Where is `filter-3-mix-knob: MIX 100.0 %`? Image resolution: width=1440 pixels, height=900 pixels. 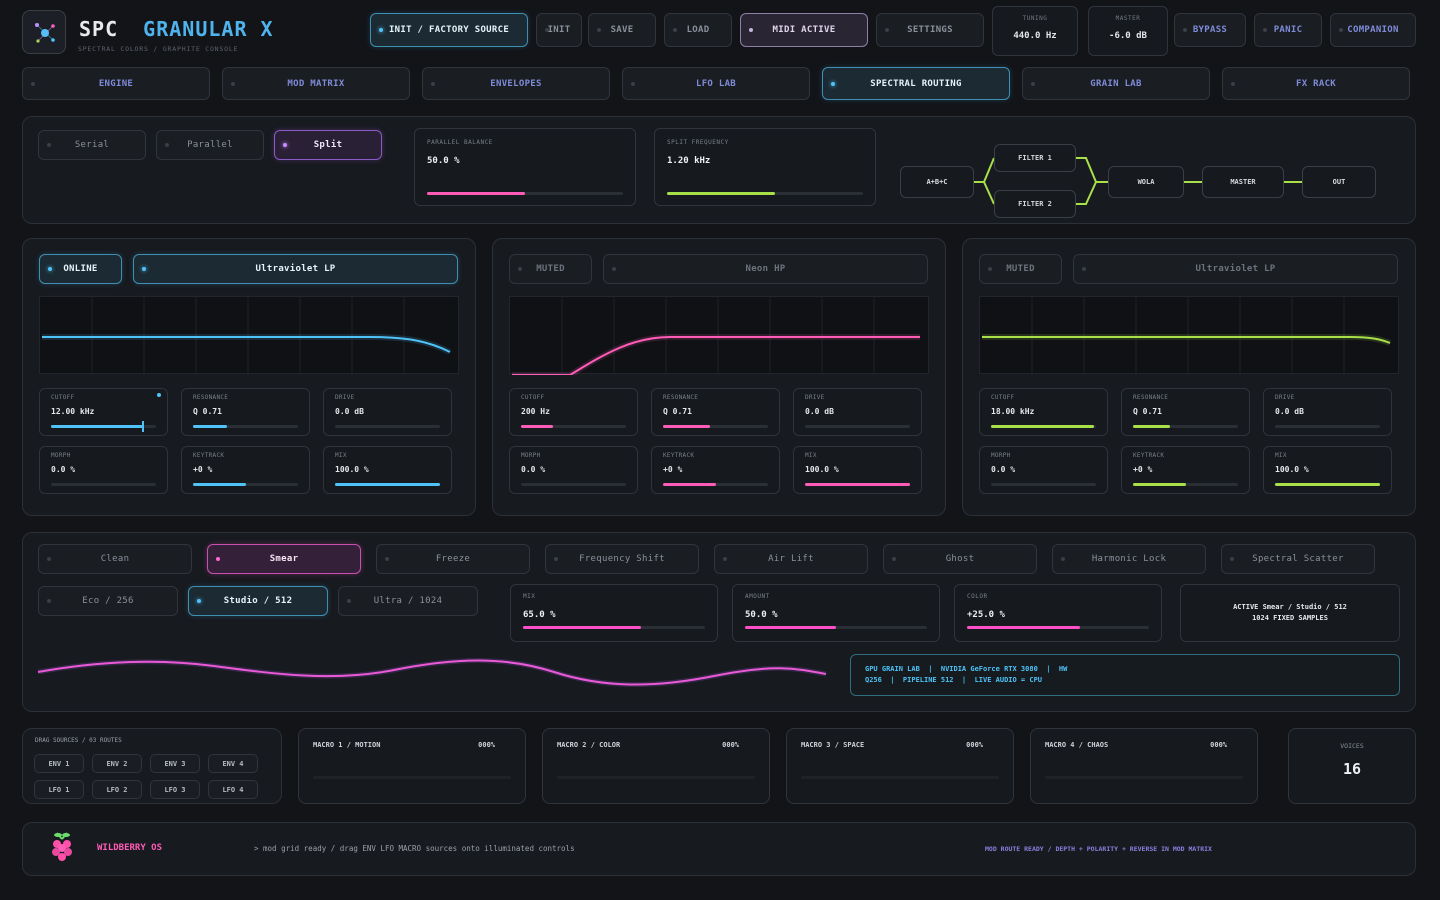 filter-3-mix-knob: MIX 100.0 % is located at coordinates (1327, 470).